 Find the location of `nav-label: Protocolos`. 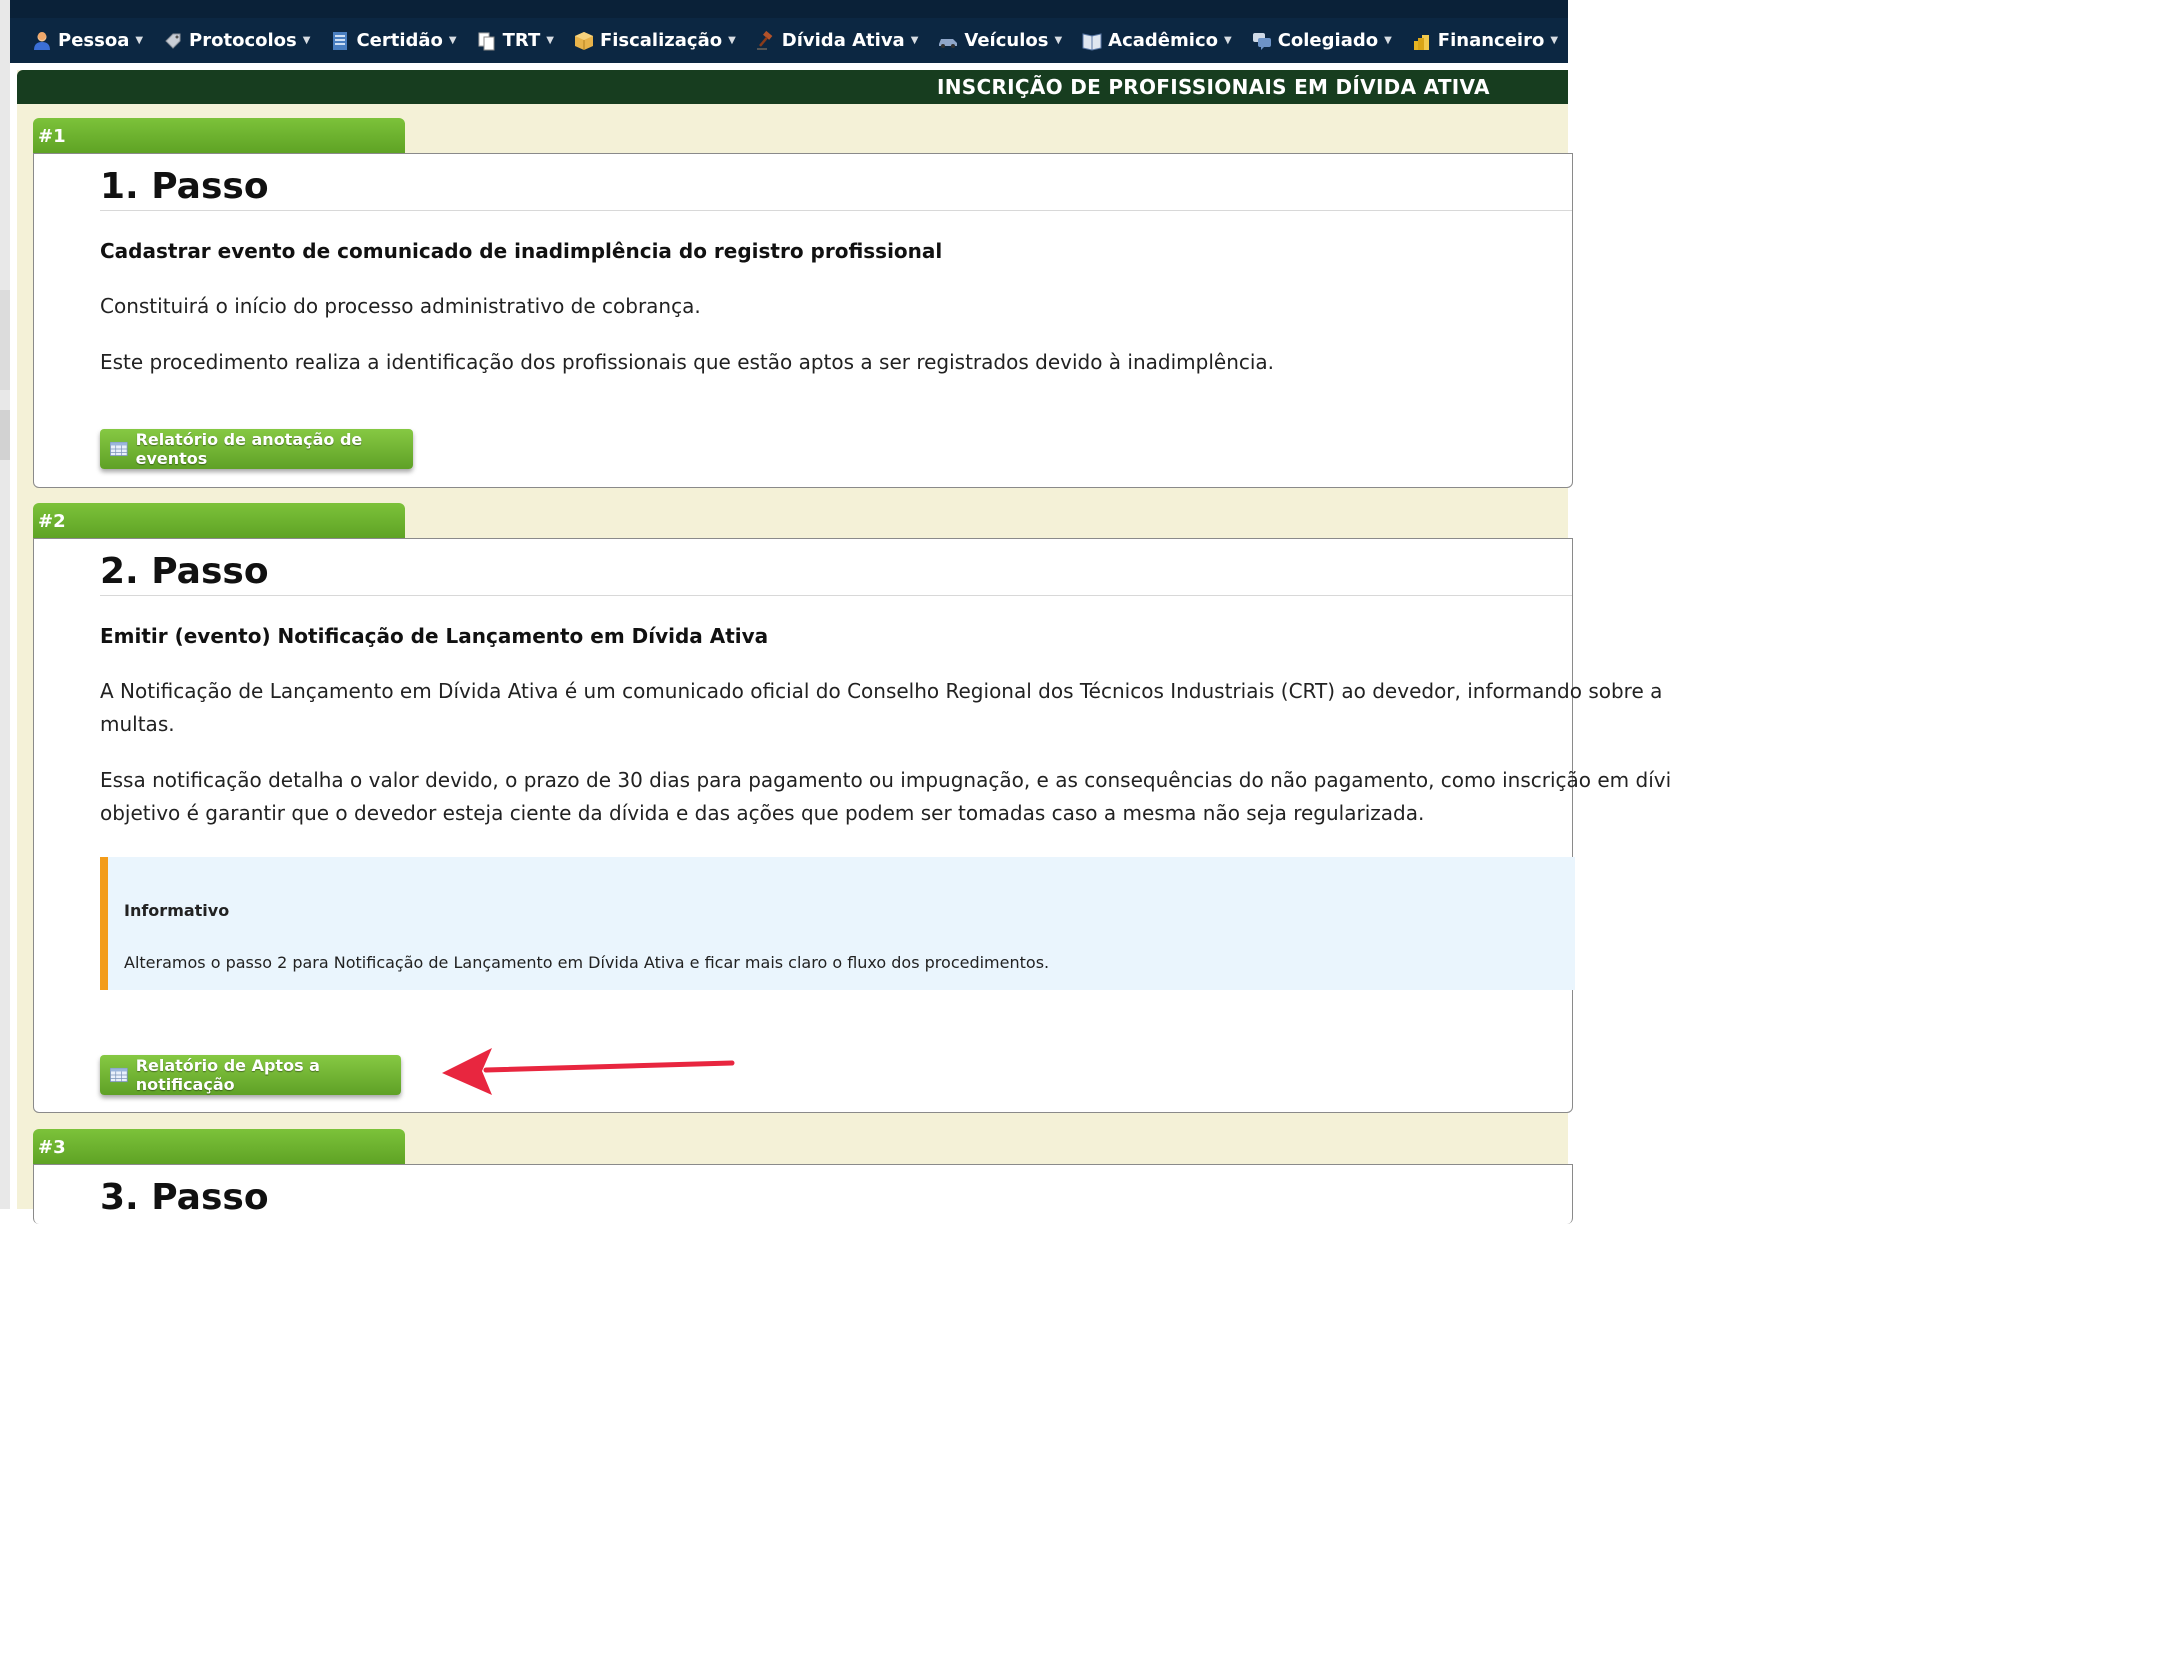

nav-label: Protocolos is located at coordinates (243, 40).